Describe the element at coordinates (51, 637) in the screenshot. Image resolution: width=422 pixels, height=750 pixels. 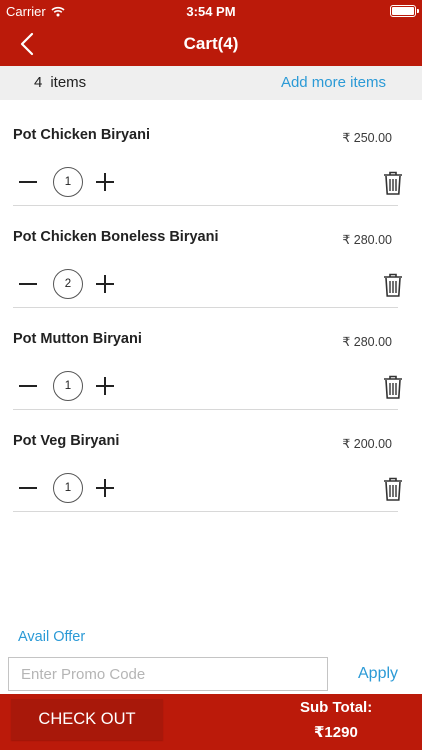
I see `avail-offer-link: Avail Offer` at that location.